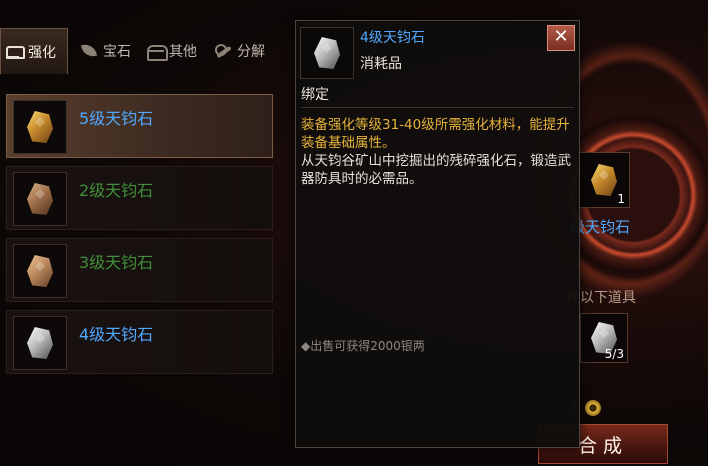 Image resolution: width=708 pixels, height=466 pixels. What do you see at coordinates (381, 64) in the screenshot?
I see `tooltip-item-type: 消耗品` at bounding box center [381, 64].